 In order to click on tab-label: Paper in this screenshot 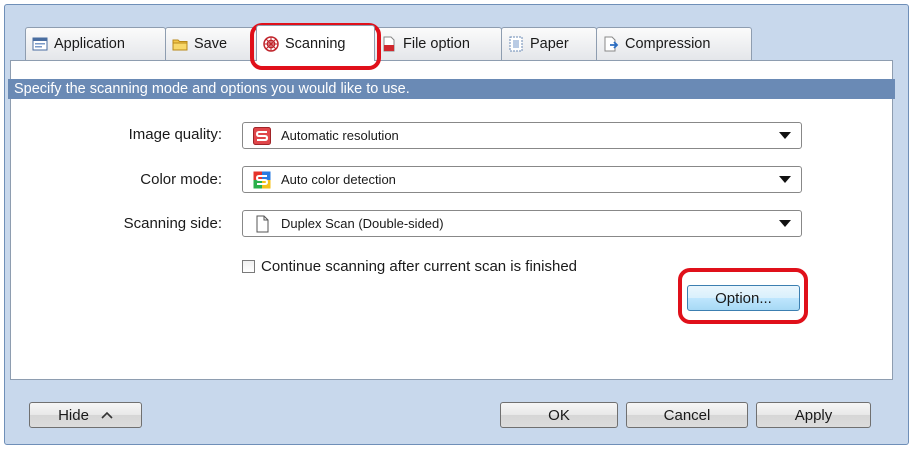, I will do `click(549, 44)`.